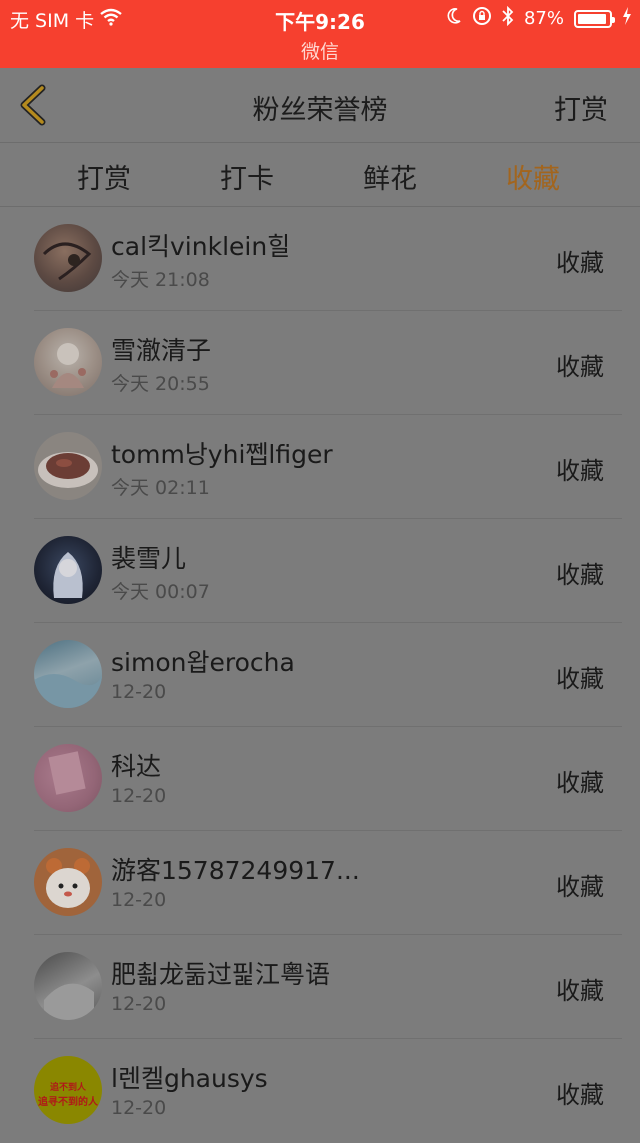 The width and height of the screenshot is (640, 1143). Describe the element at coordinates (201, 246) in the screenshot. I see `fan-name: cal킥vinklein힐` at that location.